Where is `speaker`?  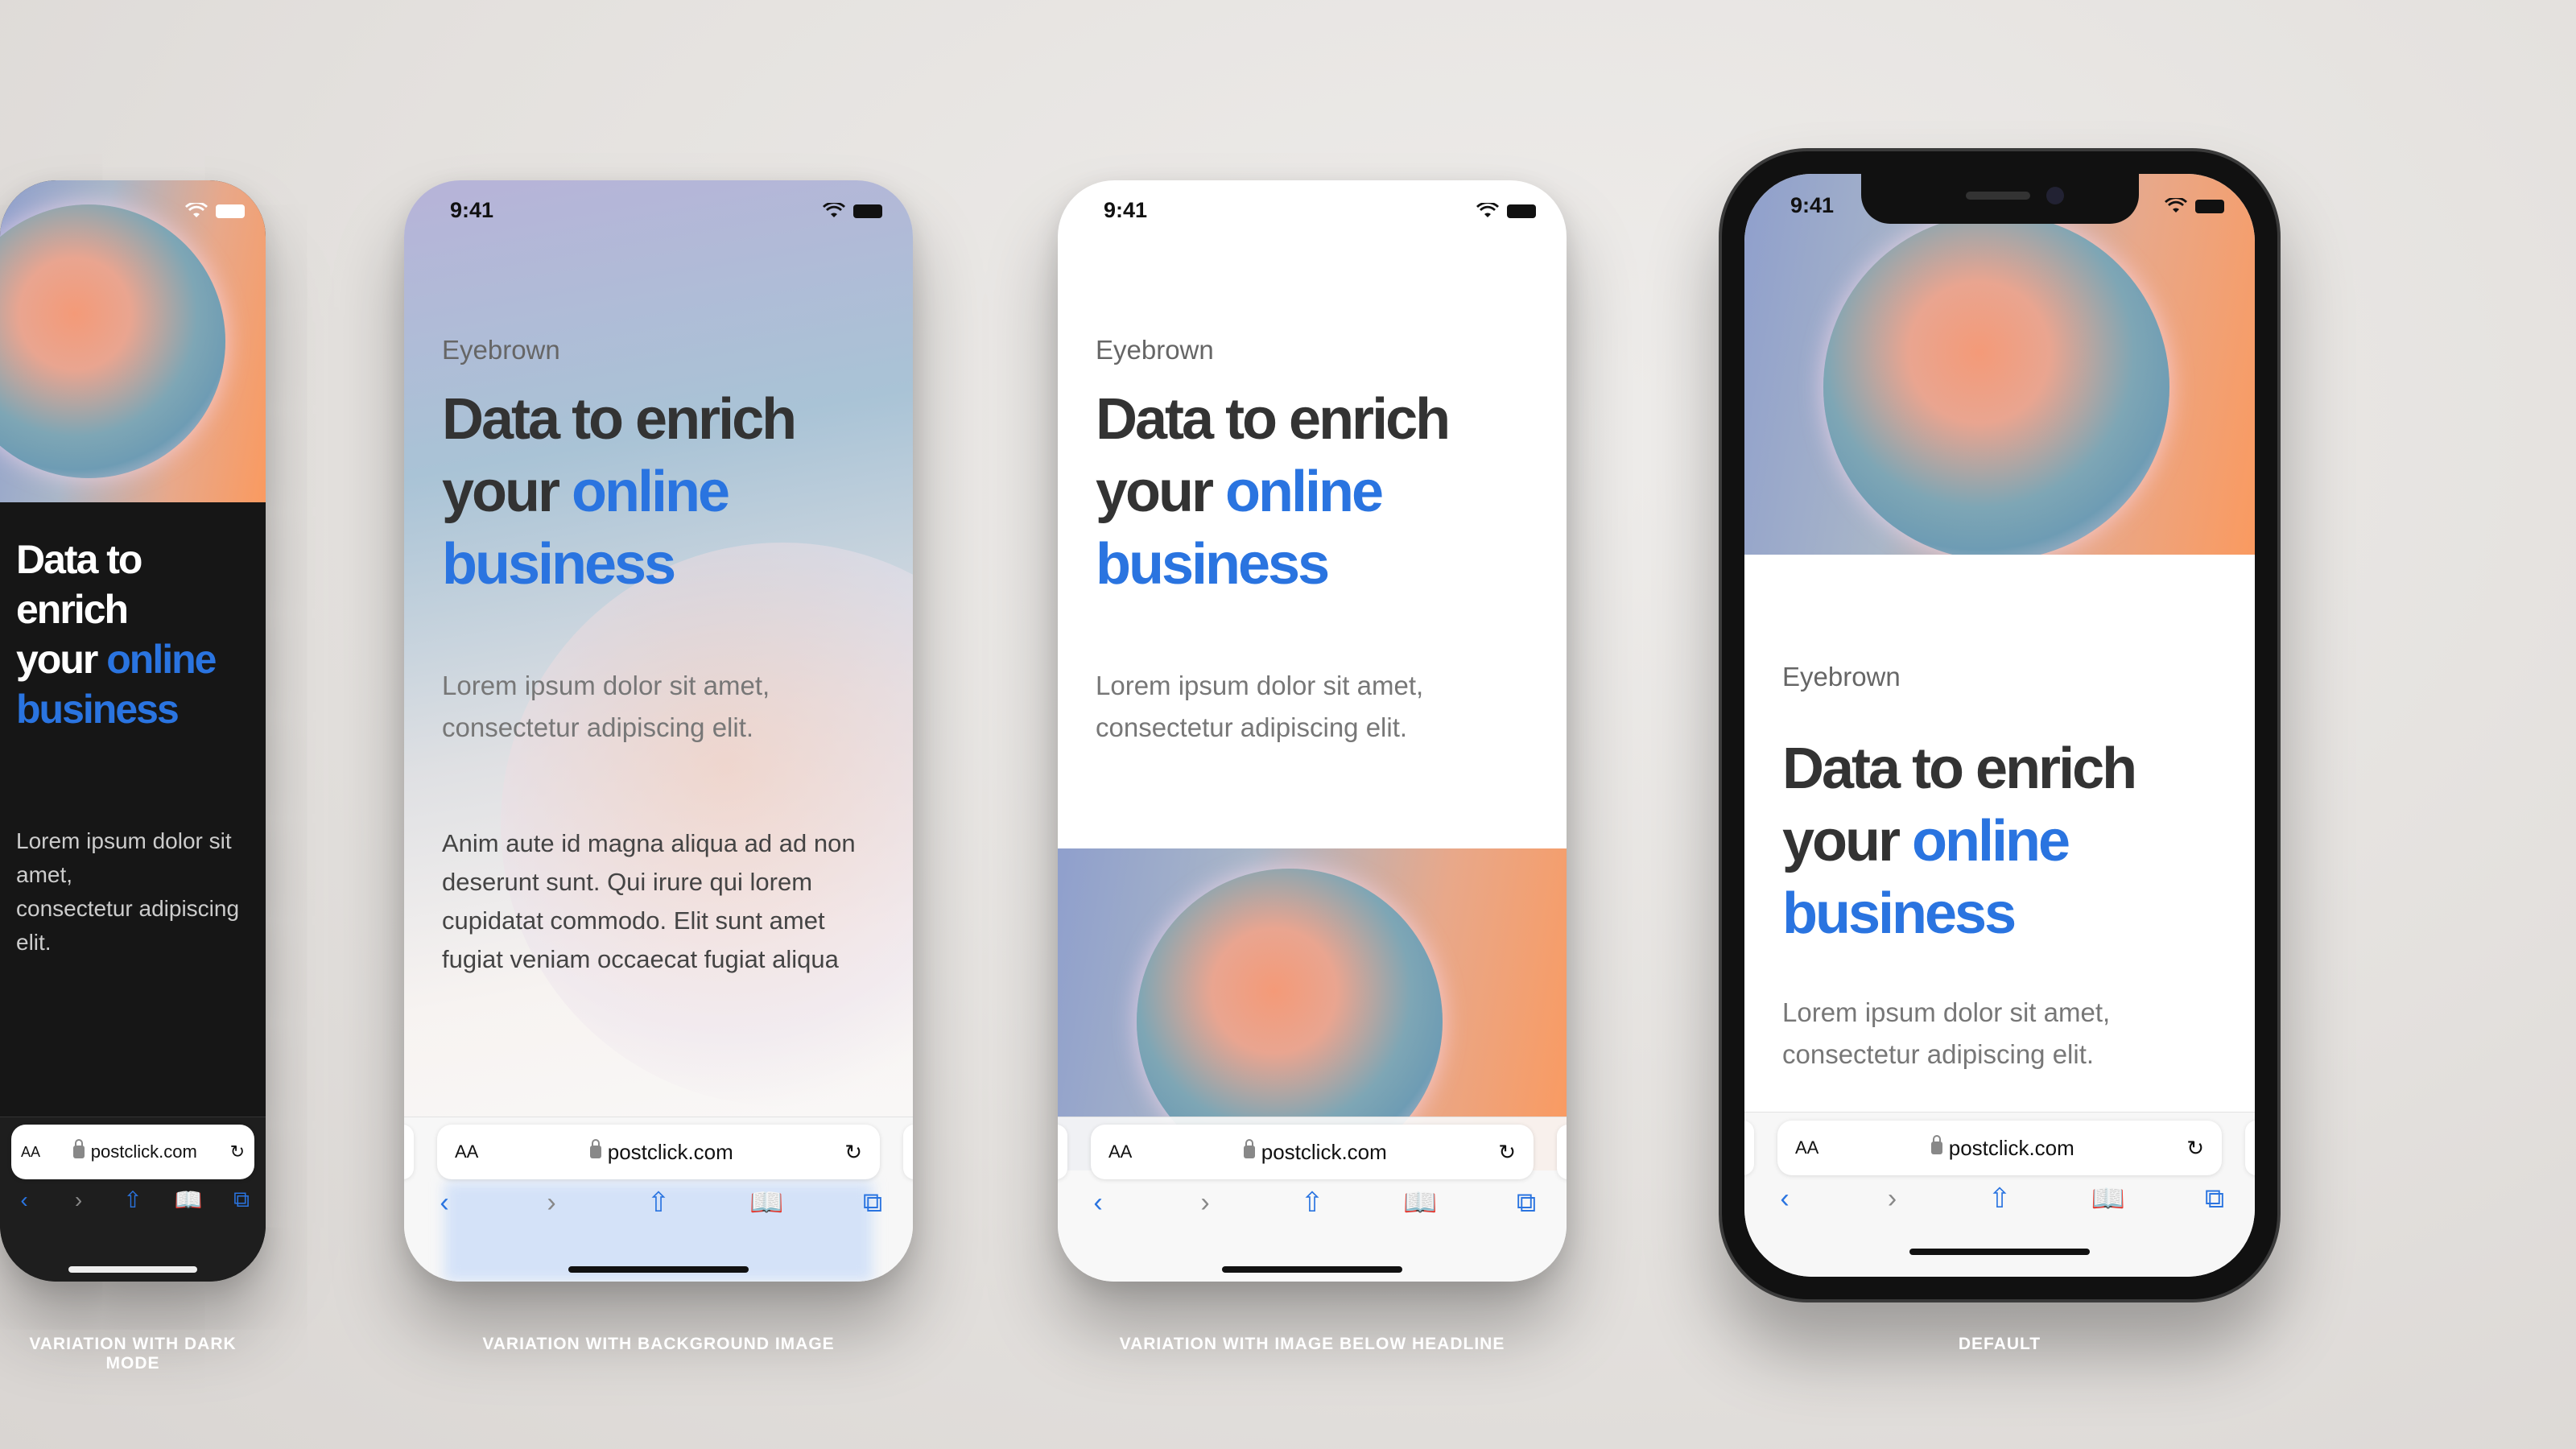
speaker is located at coordinates (1998, 196).